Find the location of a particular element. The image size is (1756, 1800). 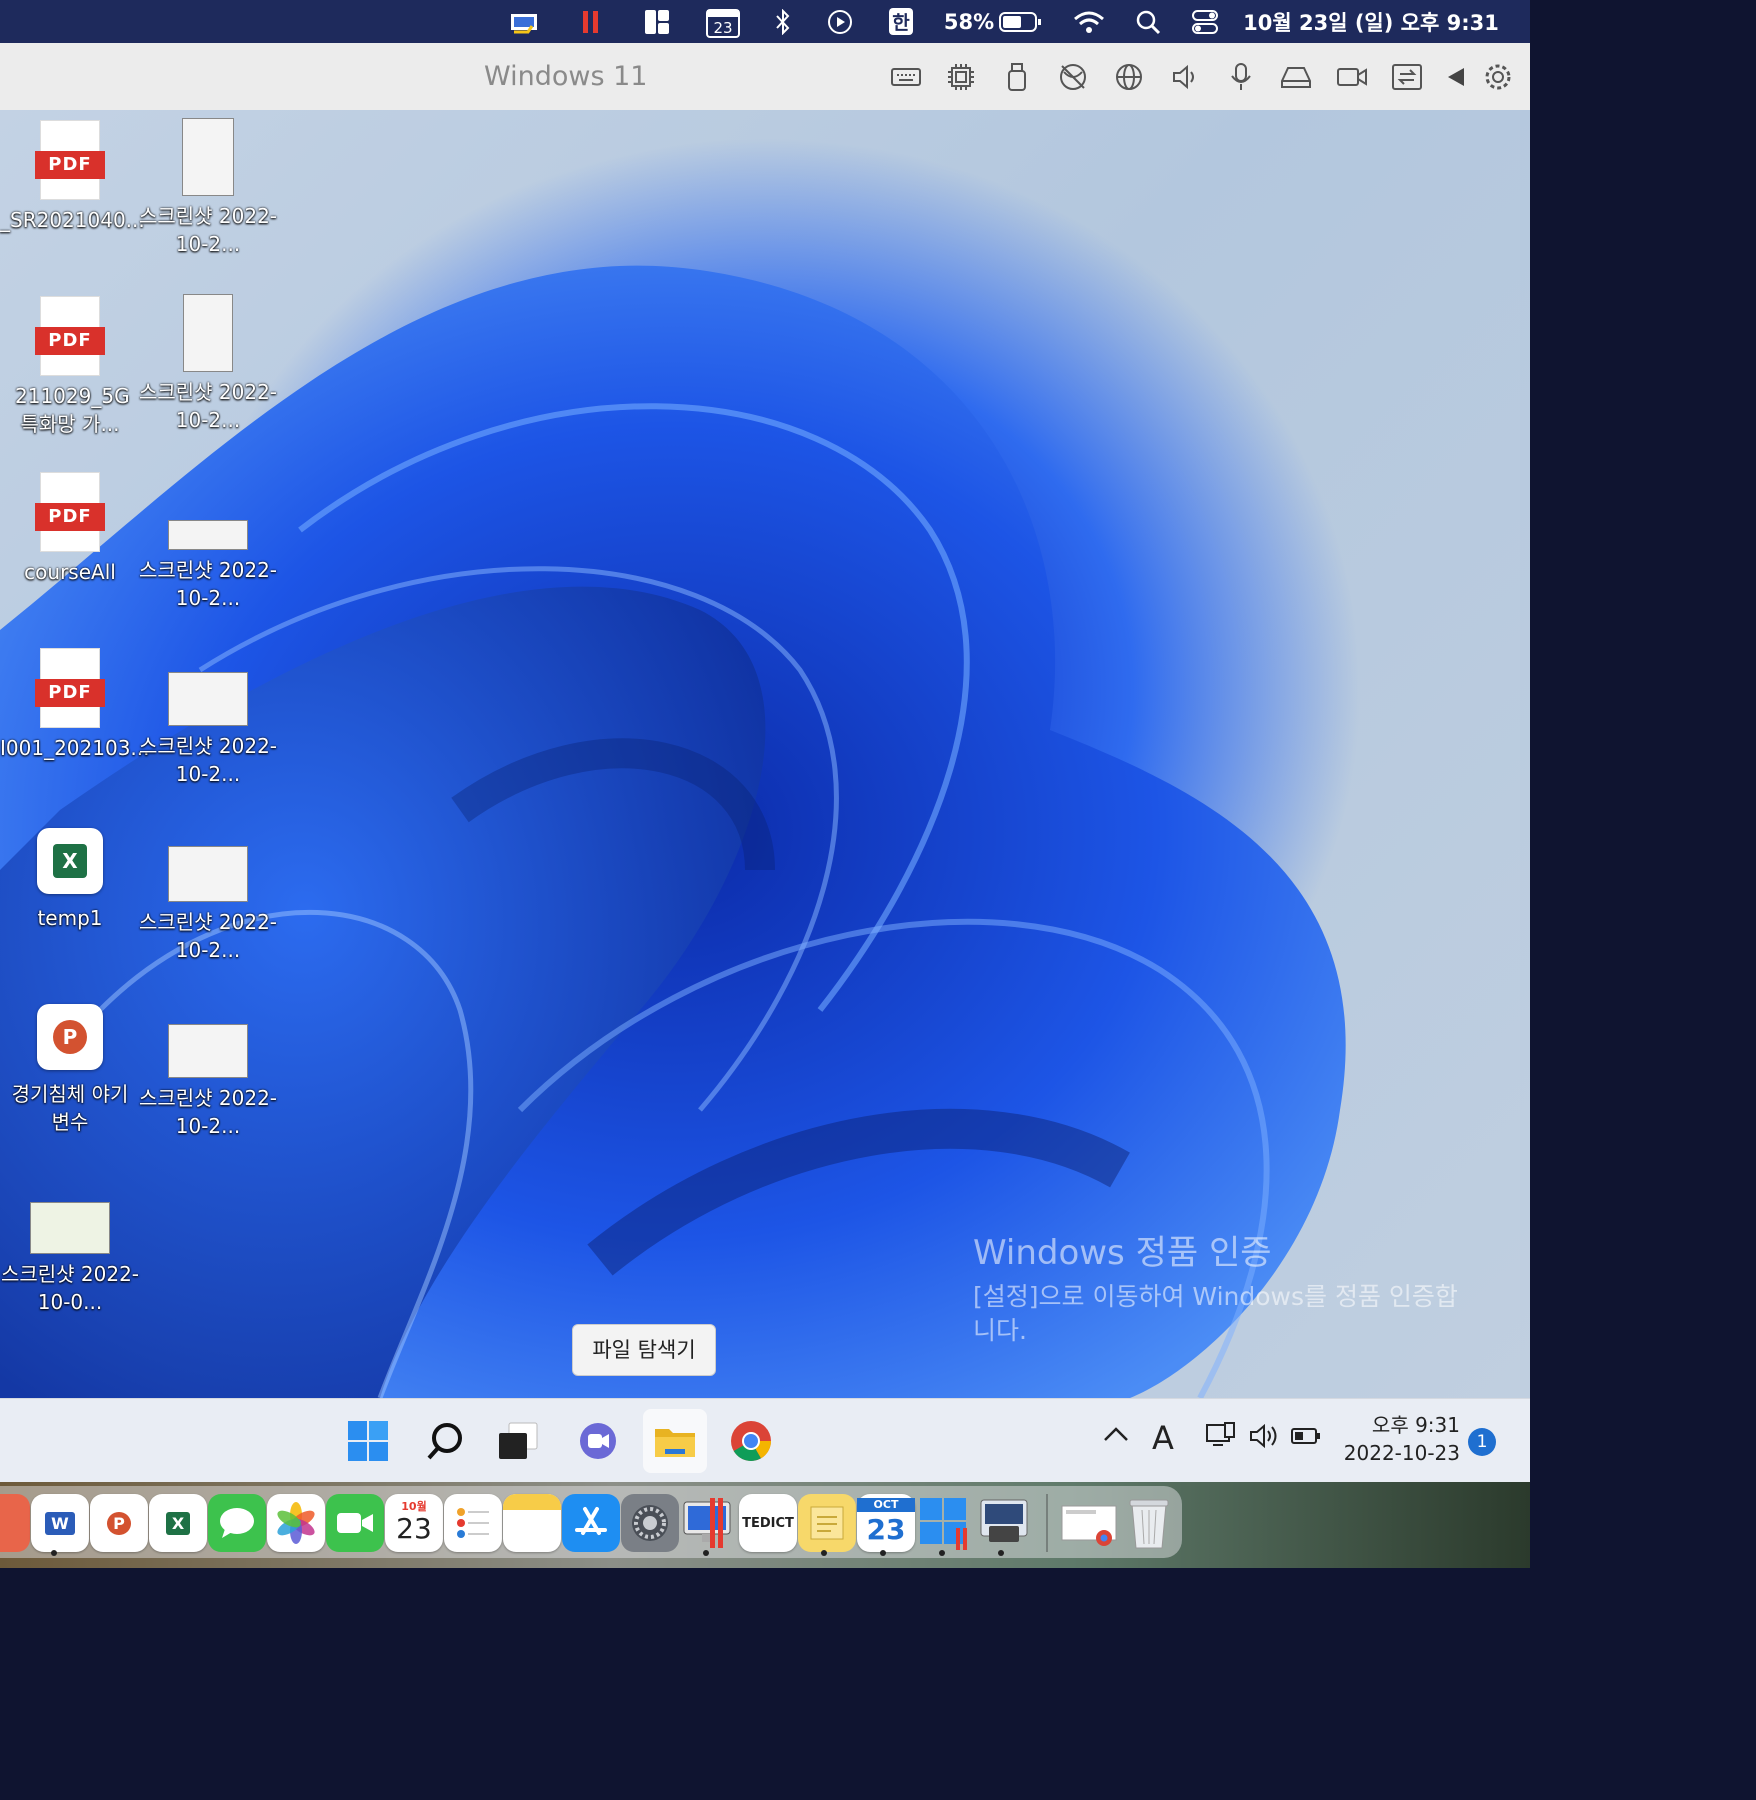

file-explorer-button is located at coordinates (675, 1441).